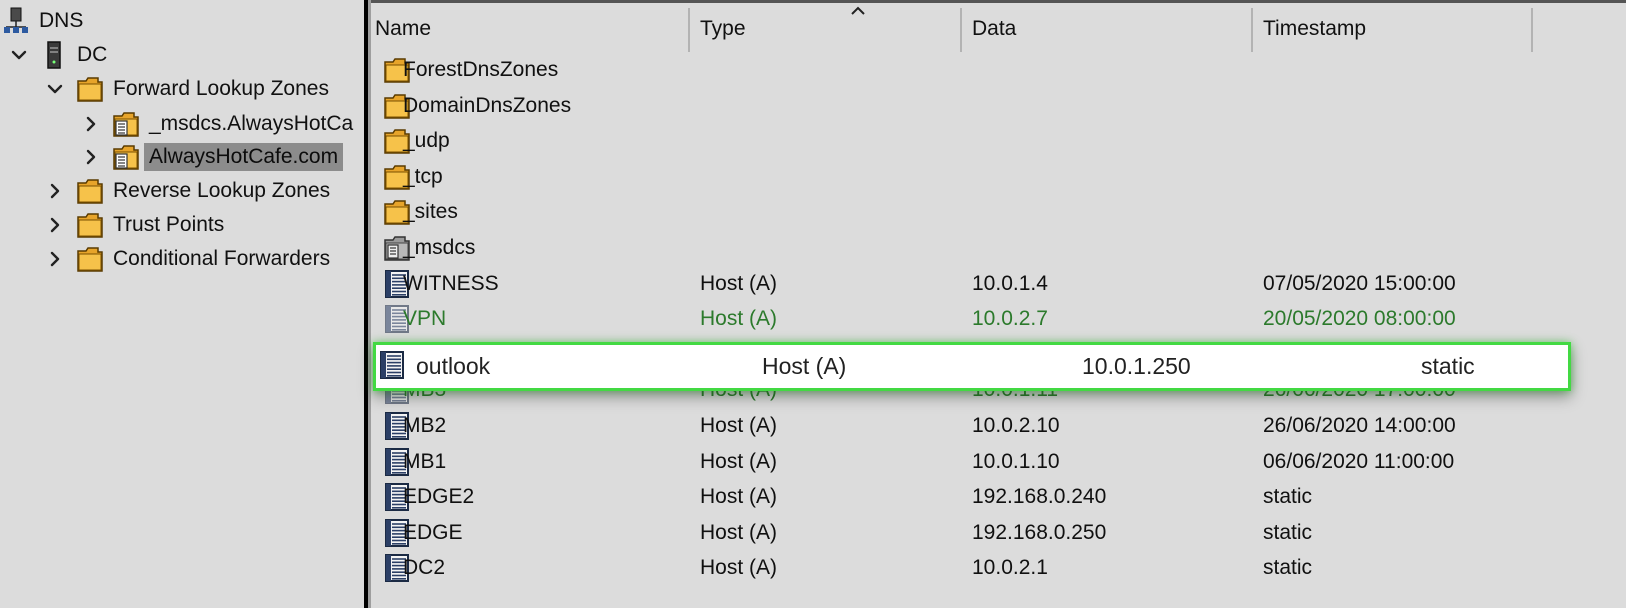  Describe the element at coordinates (61, 20) in the screenshot. I see `tree-item-label: DNS` at that location.